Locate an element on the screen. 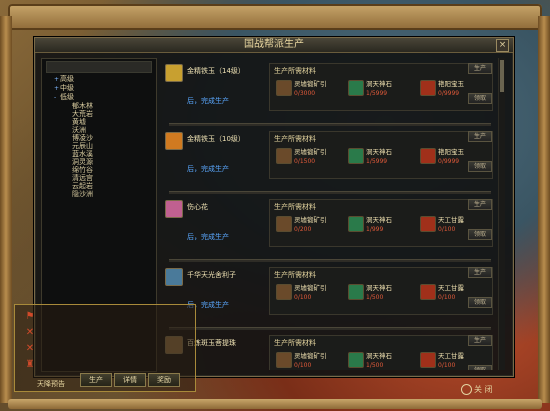  forecast-icons: ⚑ ✕ ✕ ♜ is located at coordinates (30, 343).